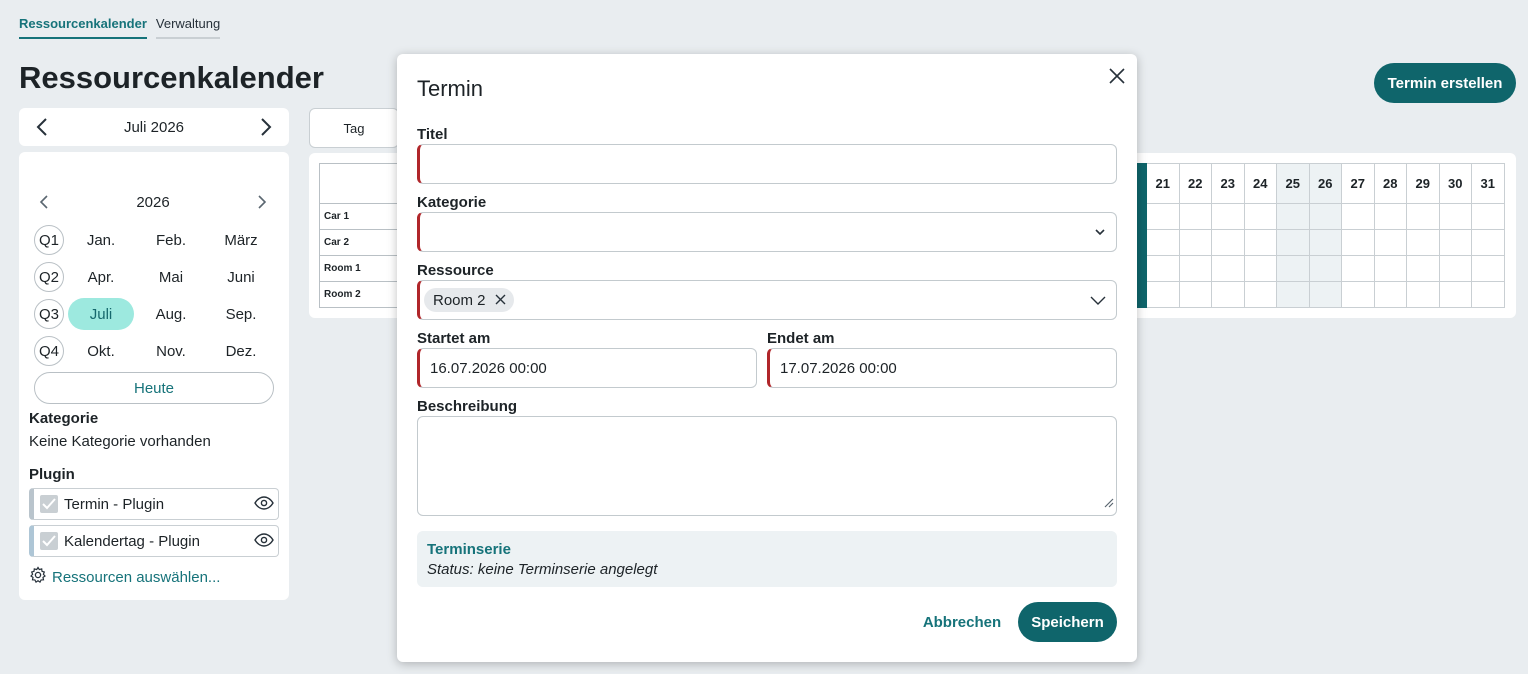 The height and width of the screenshot is (674, 1528). What do you see at coordinates (364, 183) in the screenshot?
I see `resource-header-cell` at bounding box center [364, 183].